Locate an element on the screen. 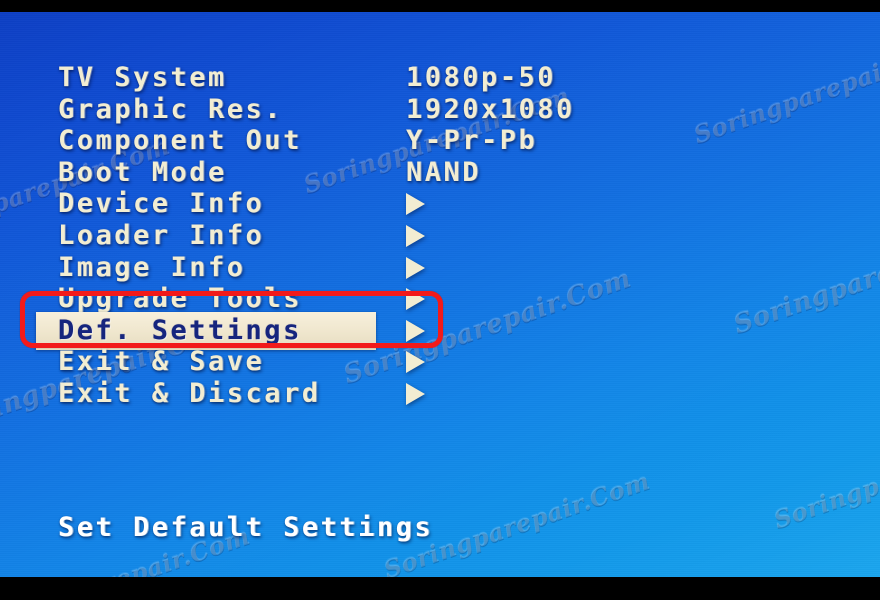 The image size is (880, 600). menu-item-value: Y-Pr-Pb is located at coordinates (472, 141).